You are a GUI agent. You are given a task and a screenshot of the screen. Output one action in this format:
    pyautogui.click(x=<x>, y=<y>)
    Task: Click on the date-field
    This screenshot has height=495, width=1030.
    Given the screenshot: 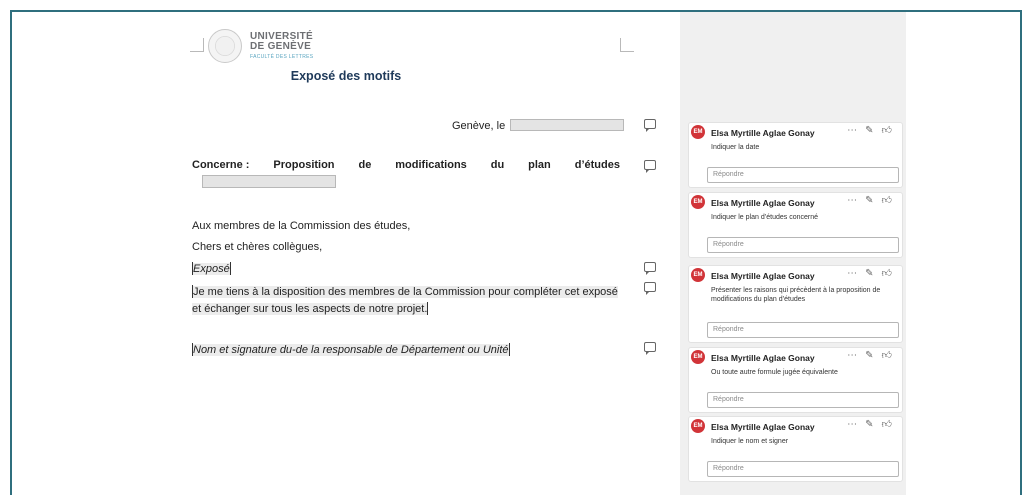 What is the action you would take?
    pyautogui.click(x=567, y=125)
    